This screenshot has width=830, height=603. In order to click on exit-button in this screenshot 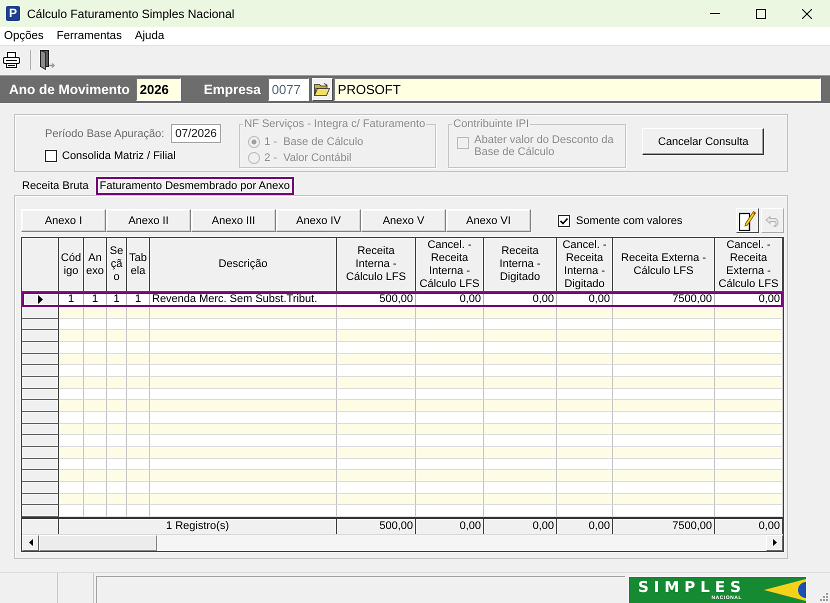, I will do `click(47, 60)`.